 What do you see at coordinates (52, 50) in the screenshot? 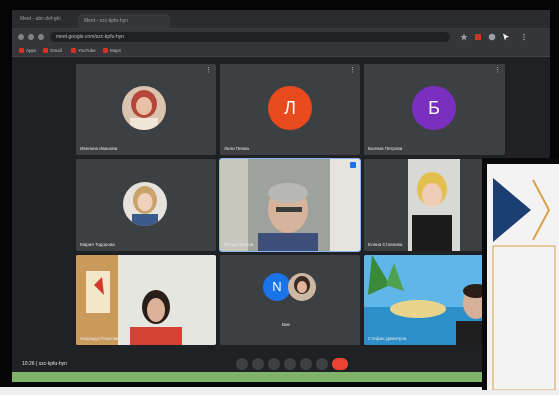
I see `bookmark-gmail: Gmail` at bounding box center [52, 50].